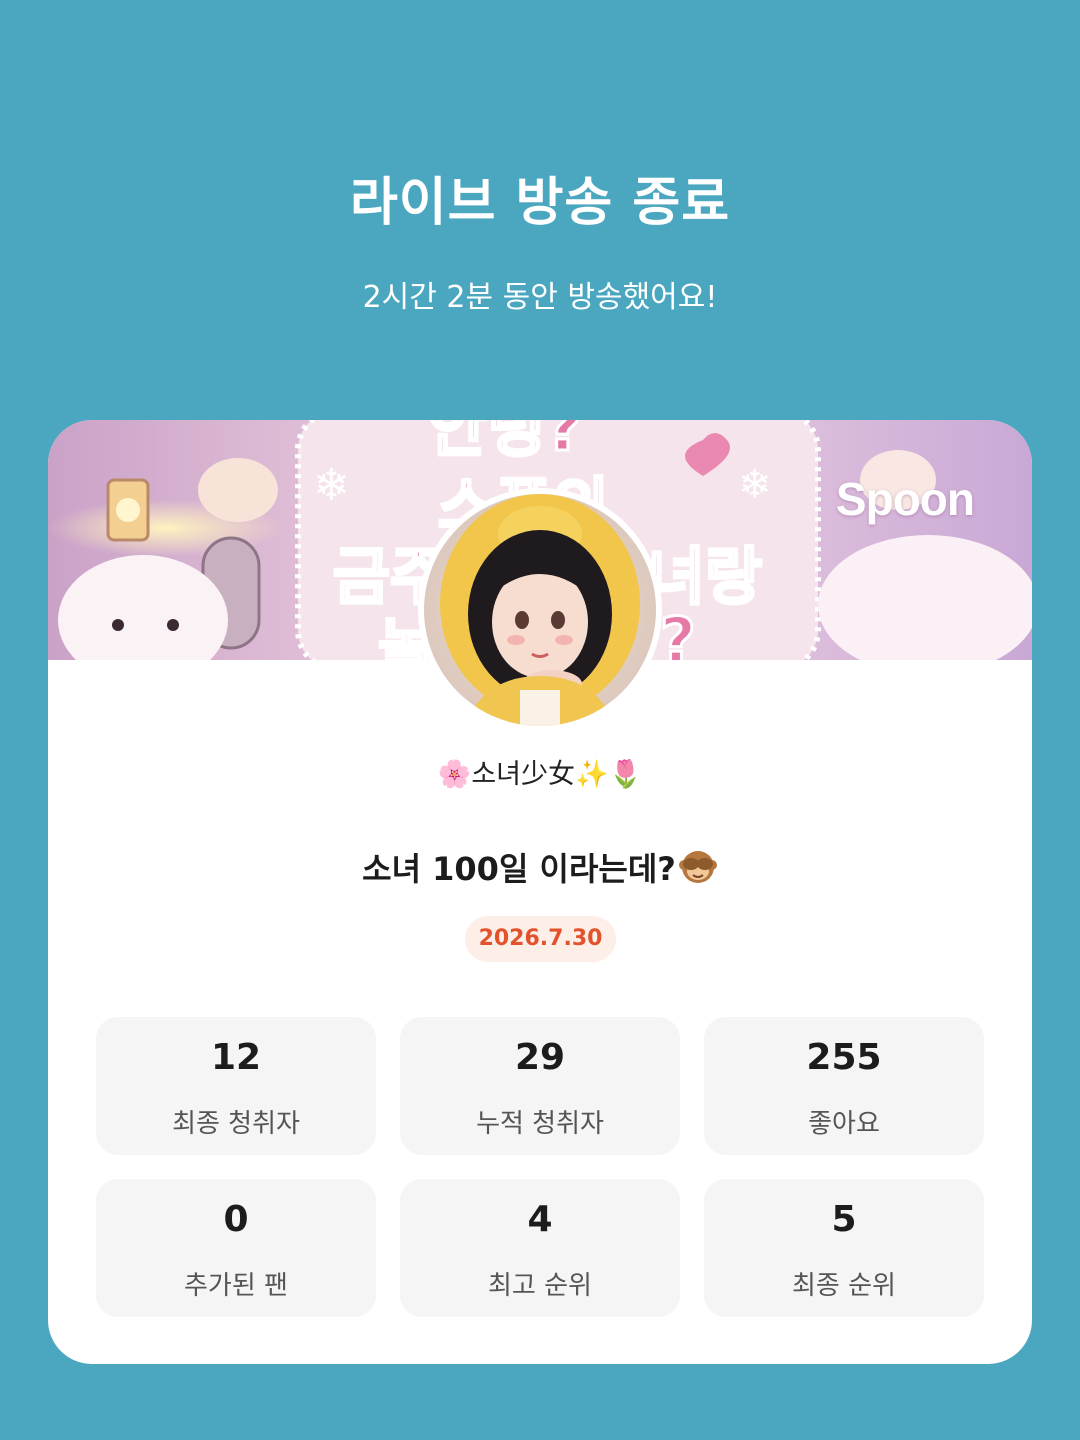  What do you see at coordinates (236, 1248) in the screenshot?
I see `stat-new-fans: 0 추가된 팬` at bounding box center [236, 1248].